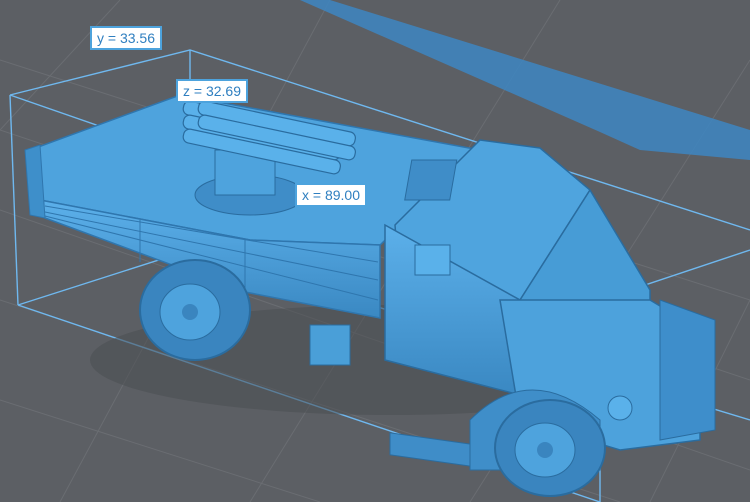 The height and width of the screenshot is (502, 750). Describe the element at coordinates (330, 345) in the screenshot. I see `fuel-tank` at that location.